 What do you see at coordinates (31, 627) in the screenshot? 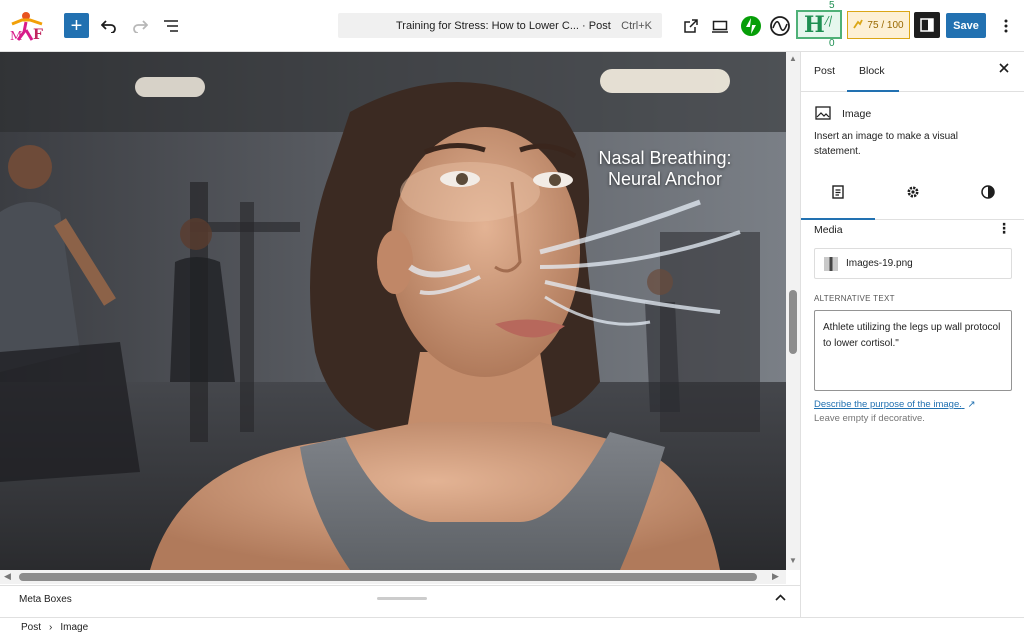
I see `breadcrumb-post: Post` at bounding box center [31, 627].